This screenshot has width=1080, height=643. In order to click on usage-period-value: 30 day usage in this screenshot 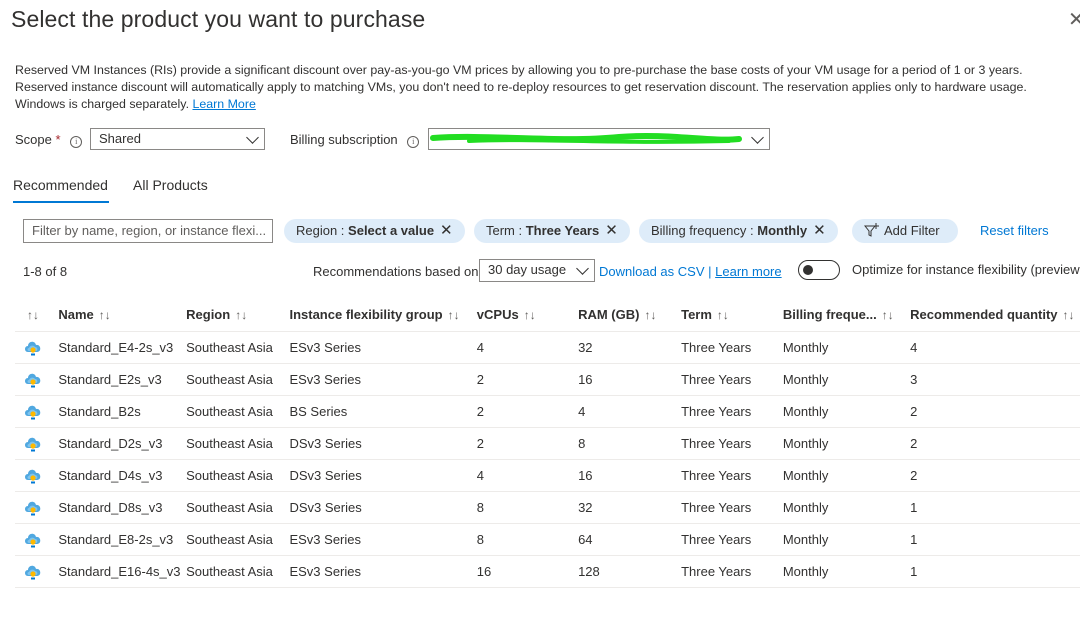, I will do `click(527, 269)`.